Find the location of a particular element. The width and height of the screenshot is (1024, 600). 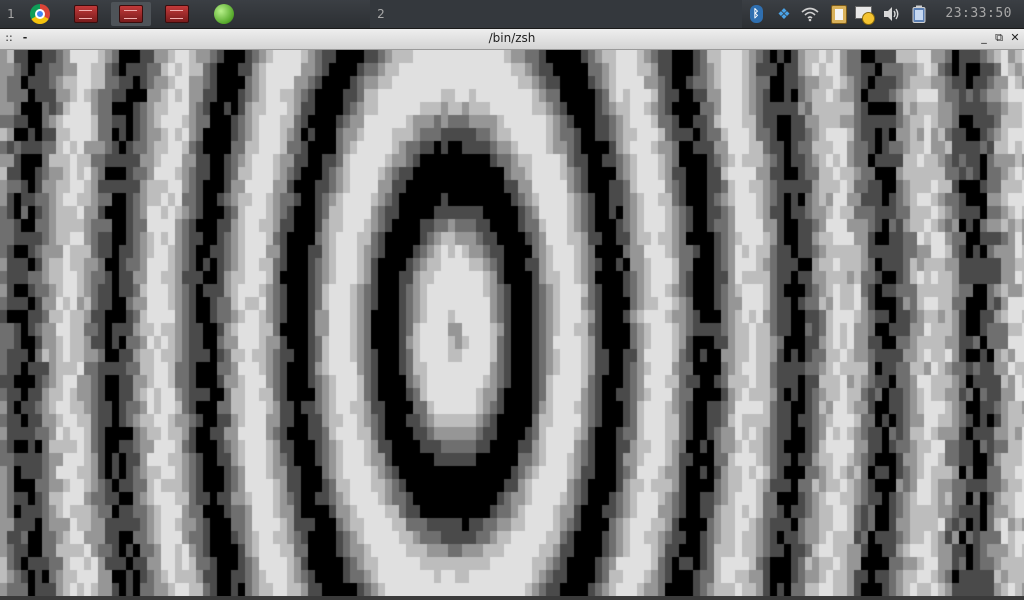

workspace-1-button: 1 is located at coordinates (11, 14).